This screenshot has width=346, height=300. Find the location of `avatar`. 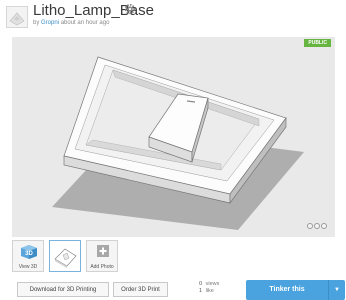

avatar is located at coordinates (17, 17).